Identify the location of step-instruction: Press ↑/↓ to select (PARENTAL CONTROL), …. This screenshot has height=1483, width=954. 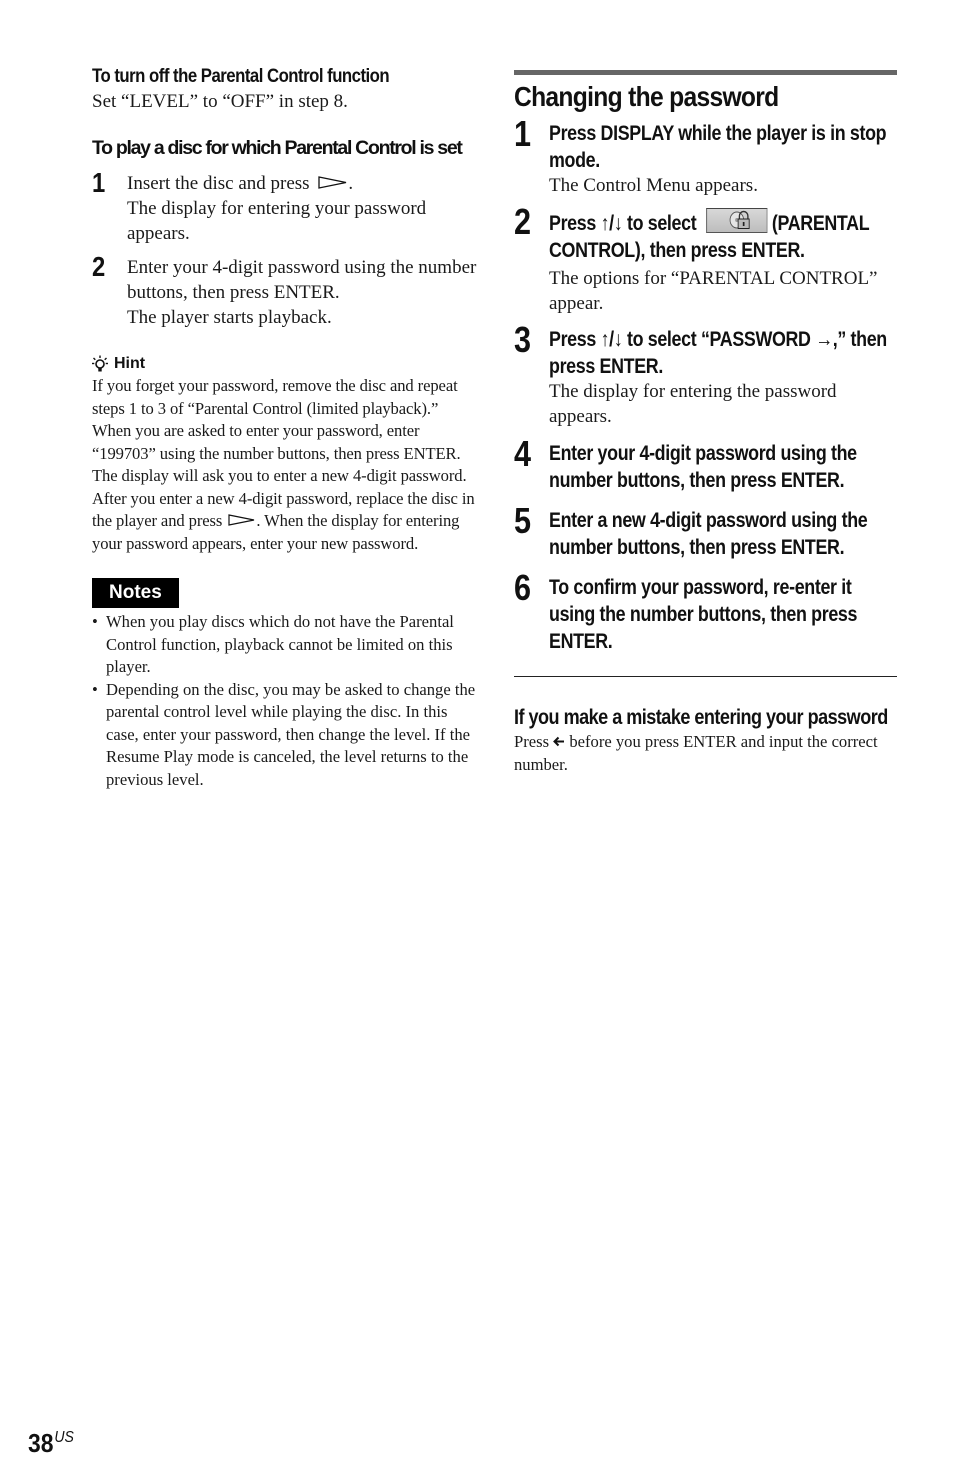
(723, 236).